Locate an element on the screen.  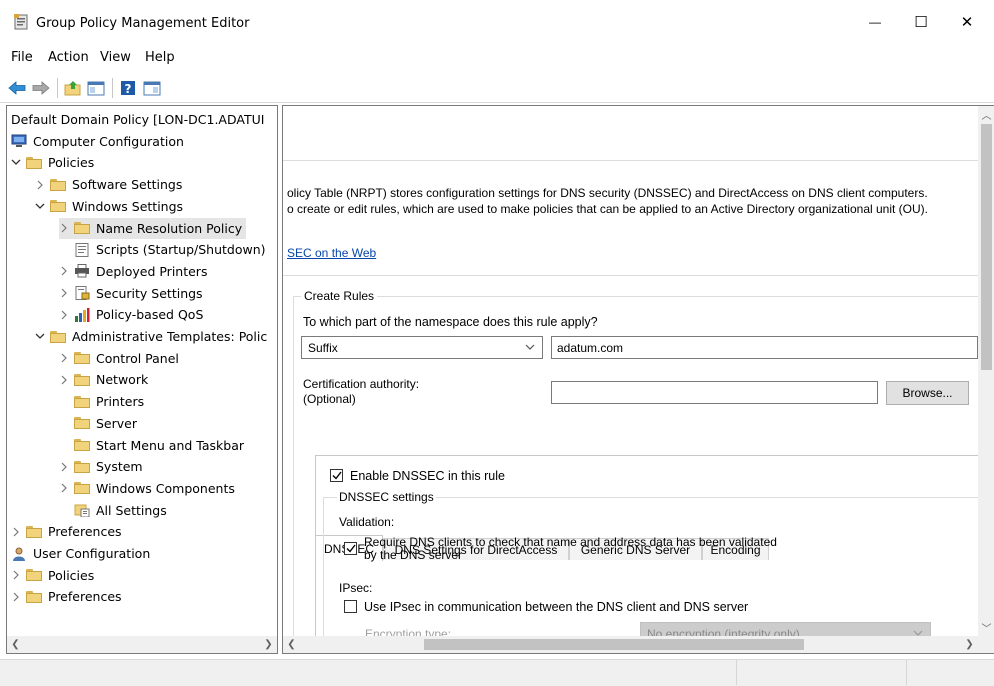
vertical-scroll-thumb is located at coordinates (986, 247).